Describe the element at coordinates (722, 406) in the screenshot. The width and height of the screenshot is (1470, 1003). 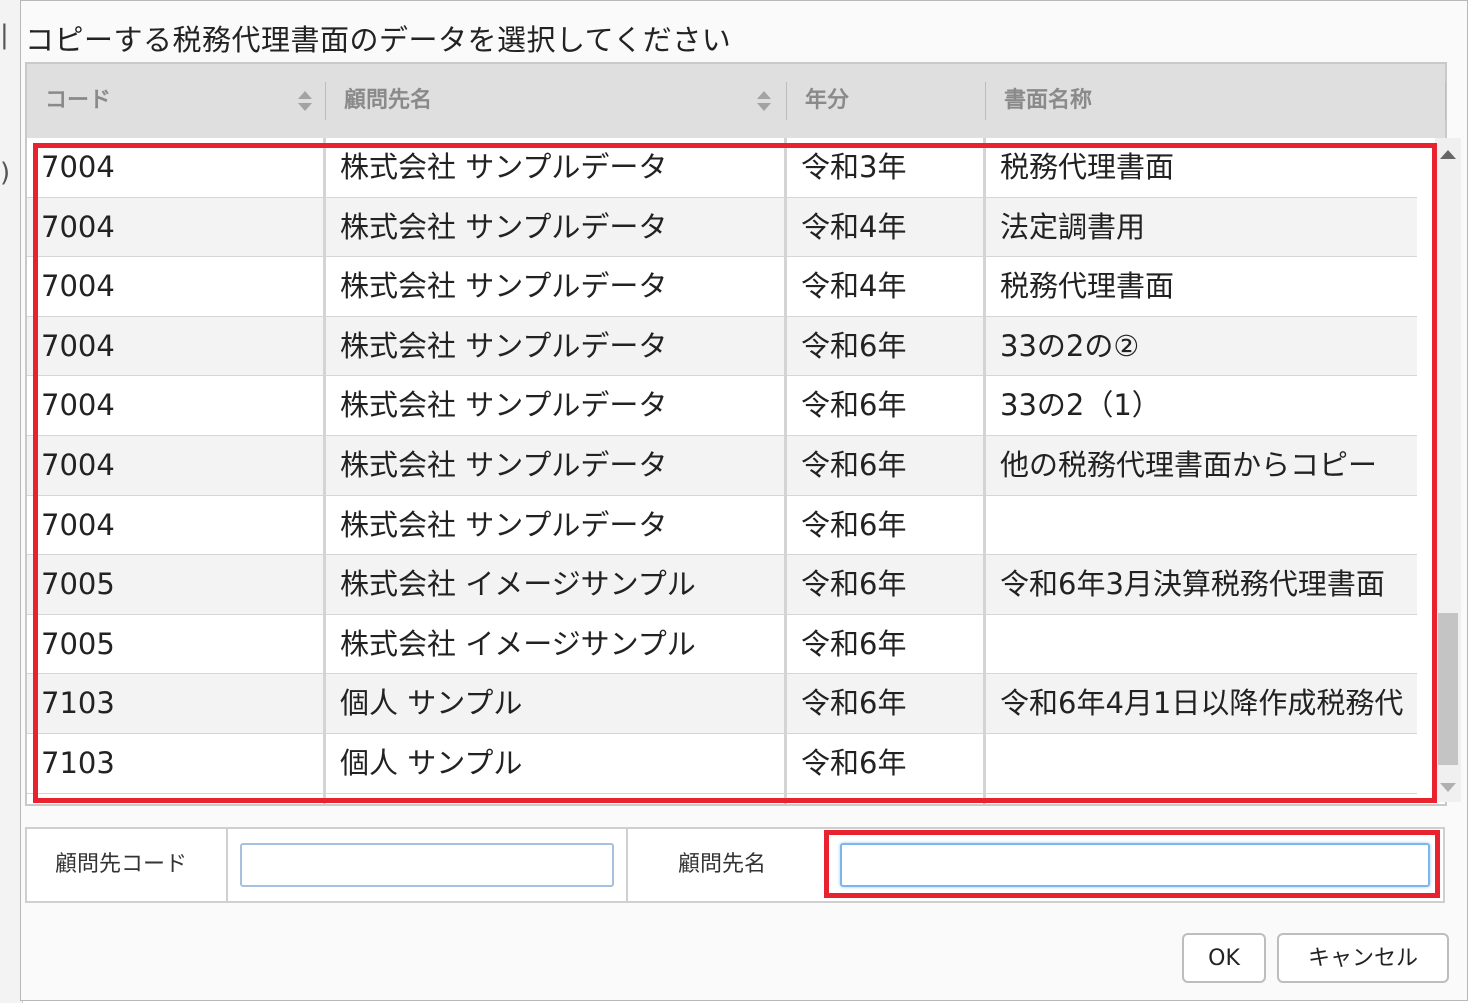
I see `table-row: 7004 株式会社 サンプルデータ 令和6年 33の2（1）` at that location.